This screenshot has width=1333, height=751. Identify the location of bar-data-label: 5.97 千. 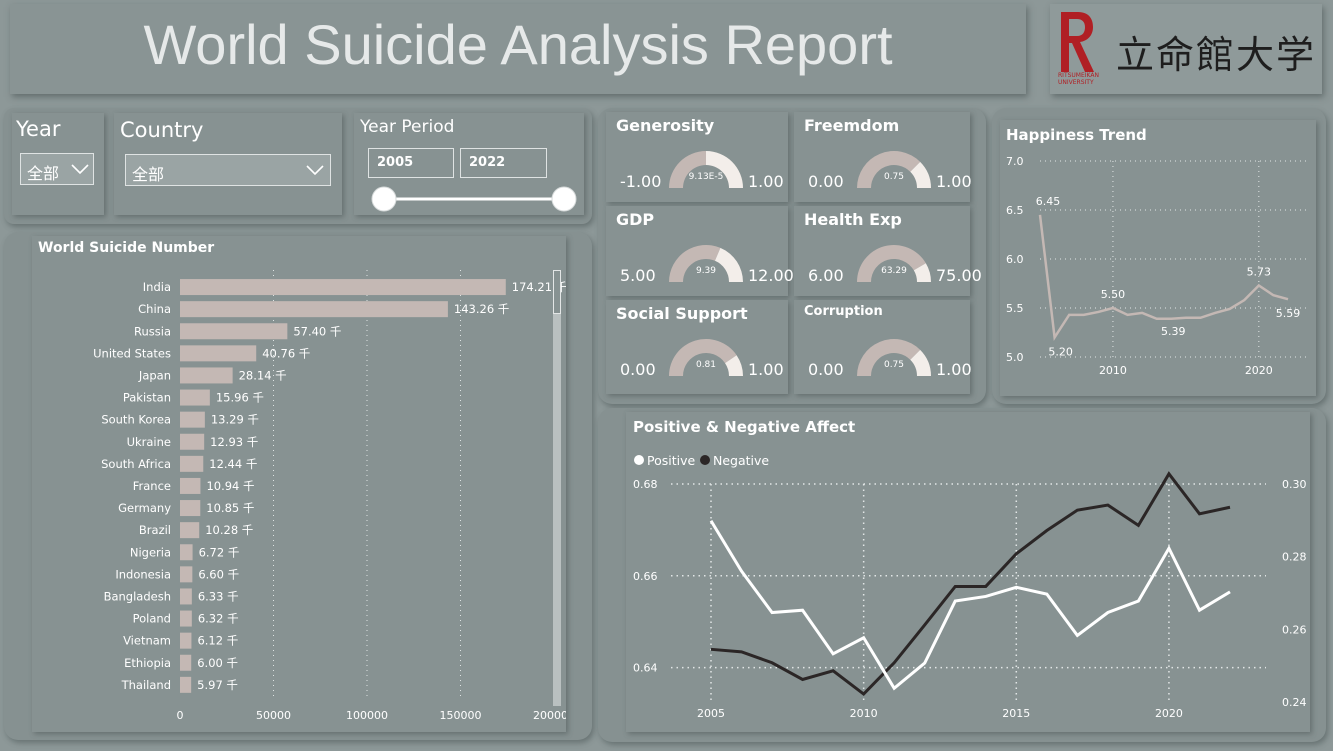
(217, 685).